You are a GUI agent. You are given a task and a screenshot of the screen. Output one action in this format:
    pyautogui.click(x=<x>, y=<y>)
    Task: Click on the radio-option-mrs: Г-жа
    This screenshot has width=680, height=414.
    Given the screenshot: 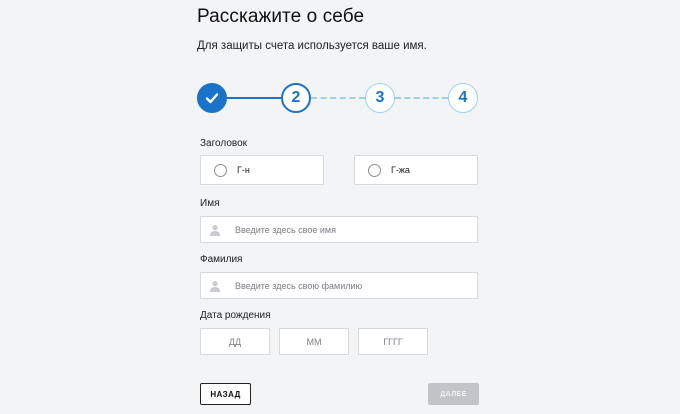 What is the action you would take?
    pyautogui.click(x=416, y=170)
    